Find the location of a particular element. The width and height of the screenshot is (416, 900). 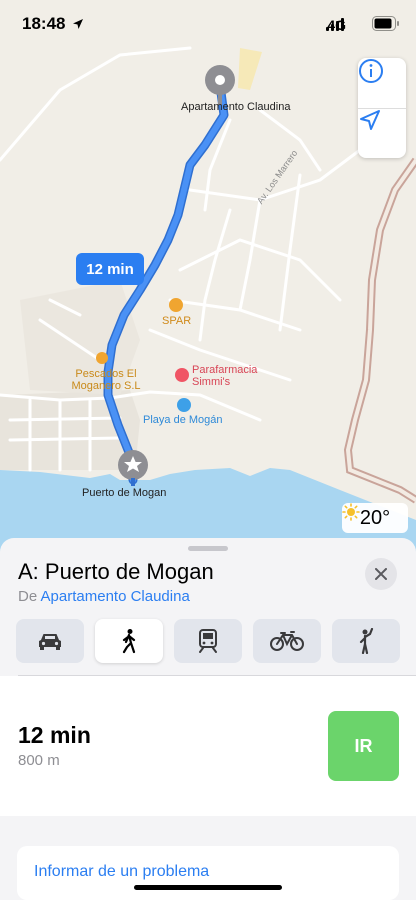

transport-mode-selector is located at coordinates (208, 641).